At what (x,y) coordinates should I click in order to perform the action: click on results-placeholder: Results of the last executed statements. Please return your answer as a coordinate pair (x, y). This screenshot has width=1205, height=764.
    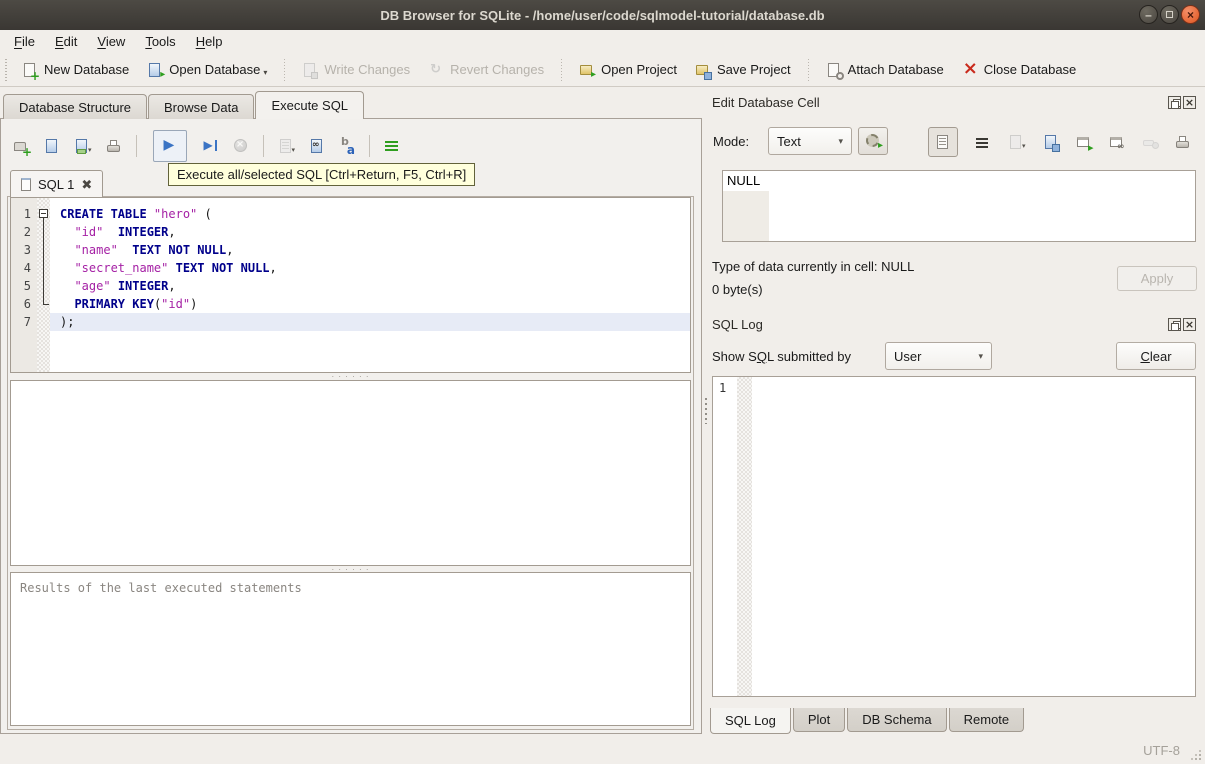
    Looking at the image, I should click on (161, 588).